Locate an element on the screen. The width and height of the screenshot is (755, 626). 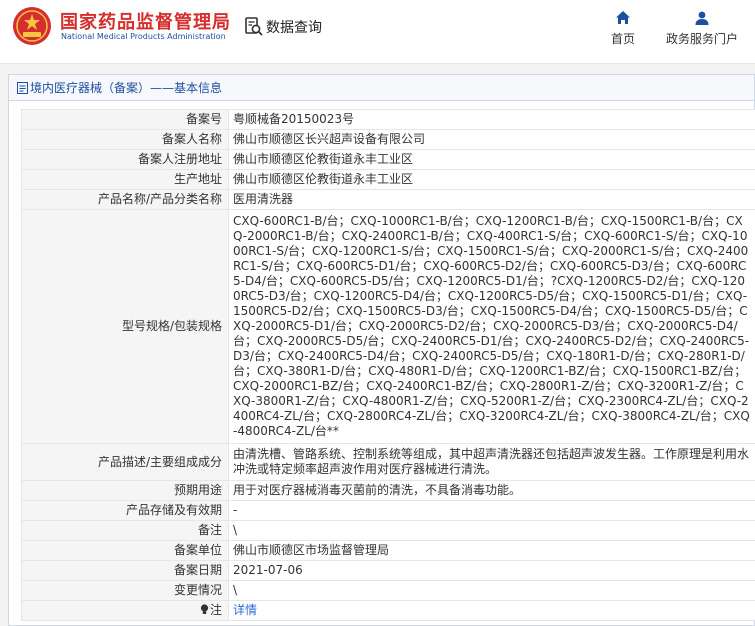
details-link: 详情 is located at coordinates (245, 610).